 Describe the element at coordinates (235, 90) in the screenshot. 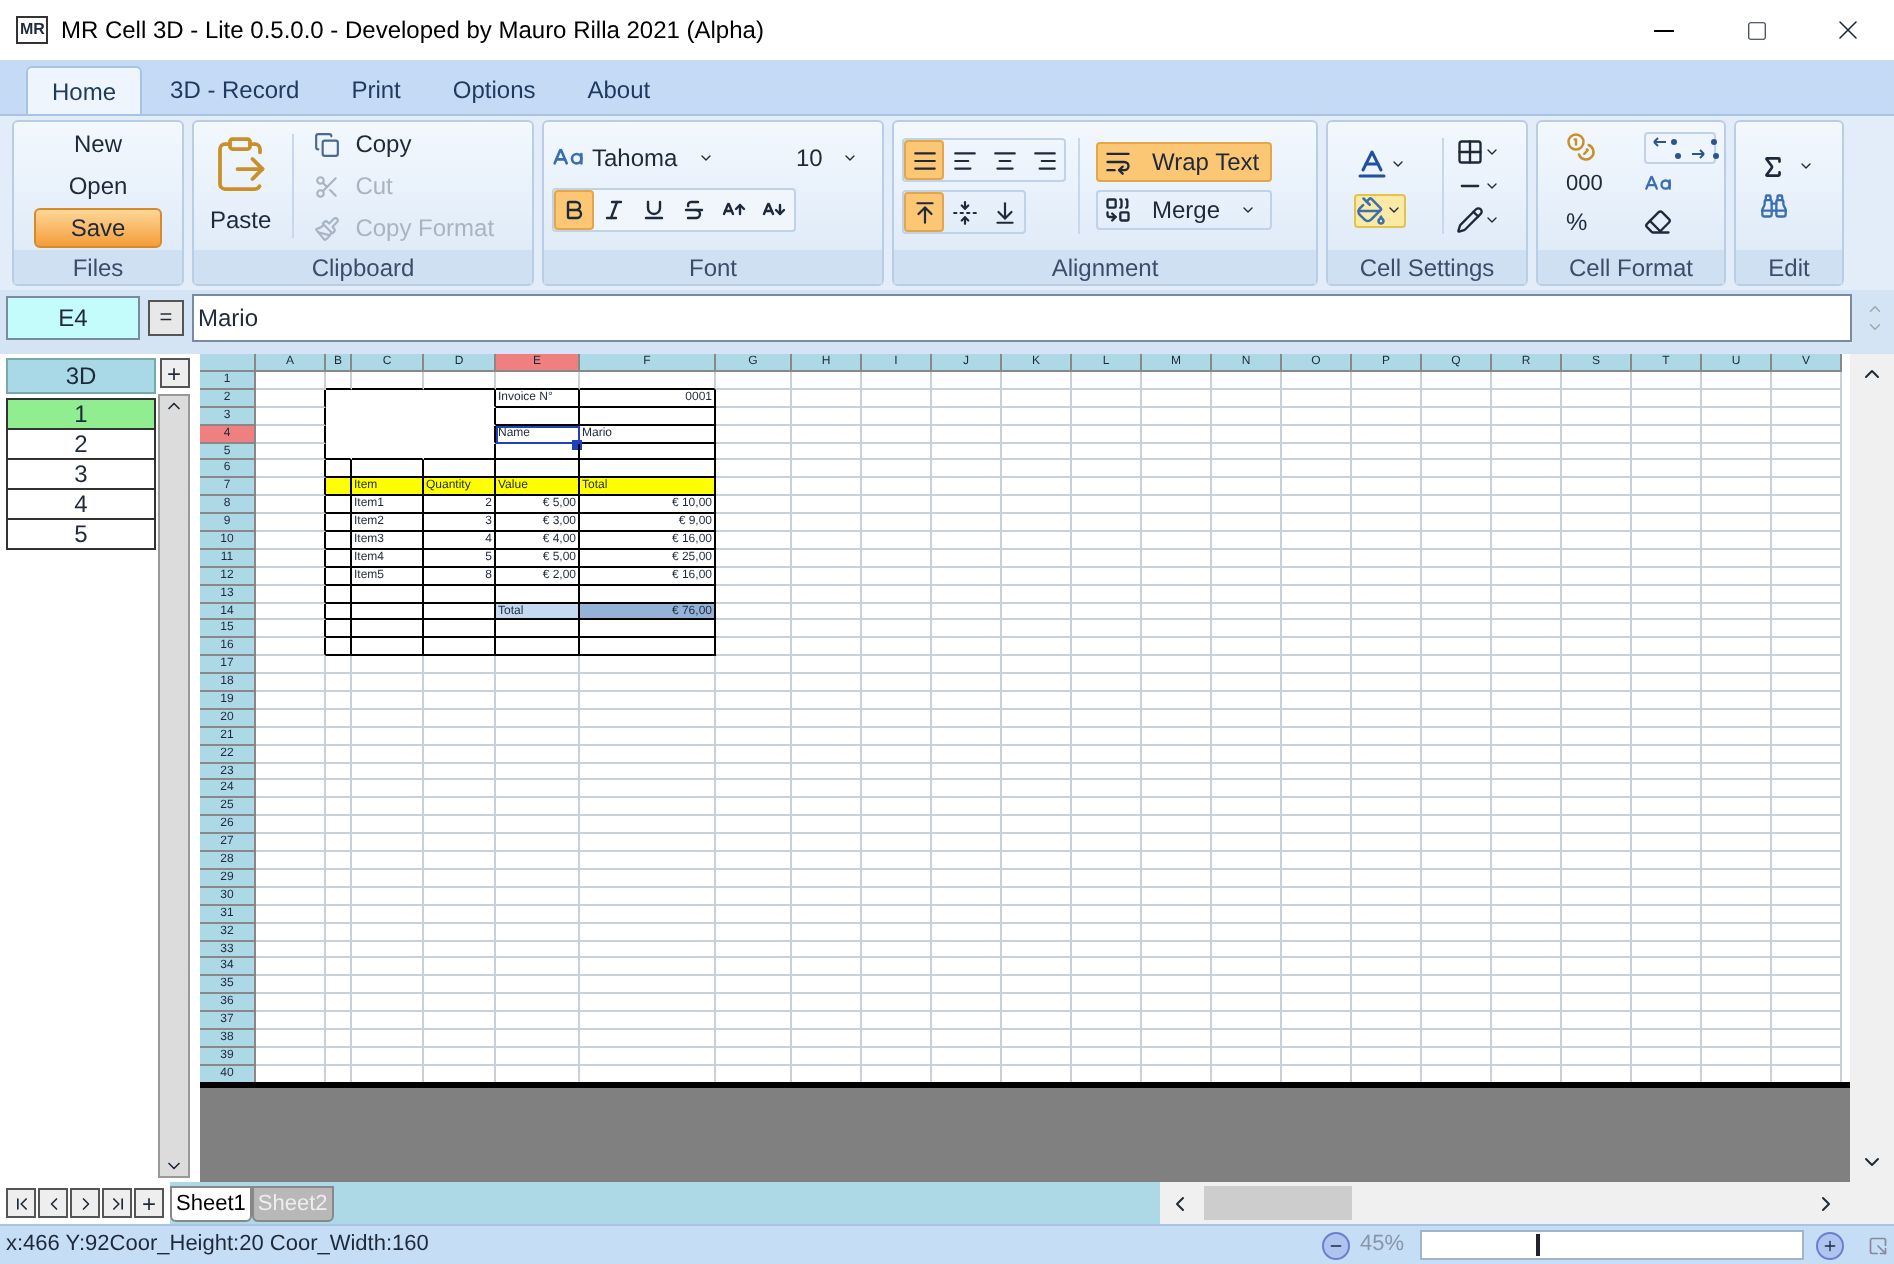

I see `ribbon-tab: 3D - Record` at that location.